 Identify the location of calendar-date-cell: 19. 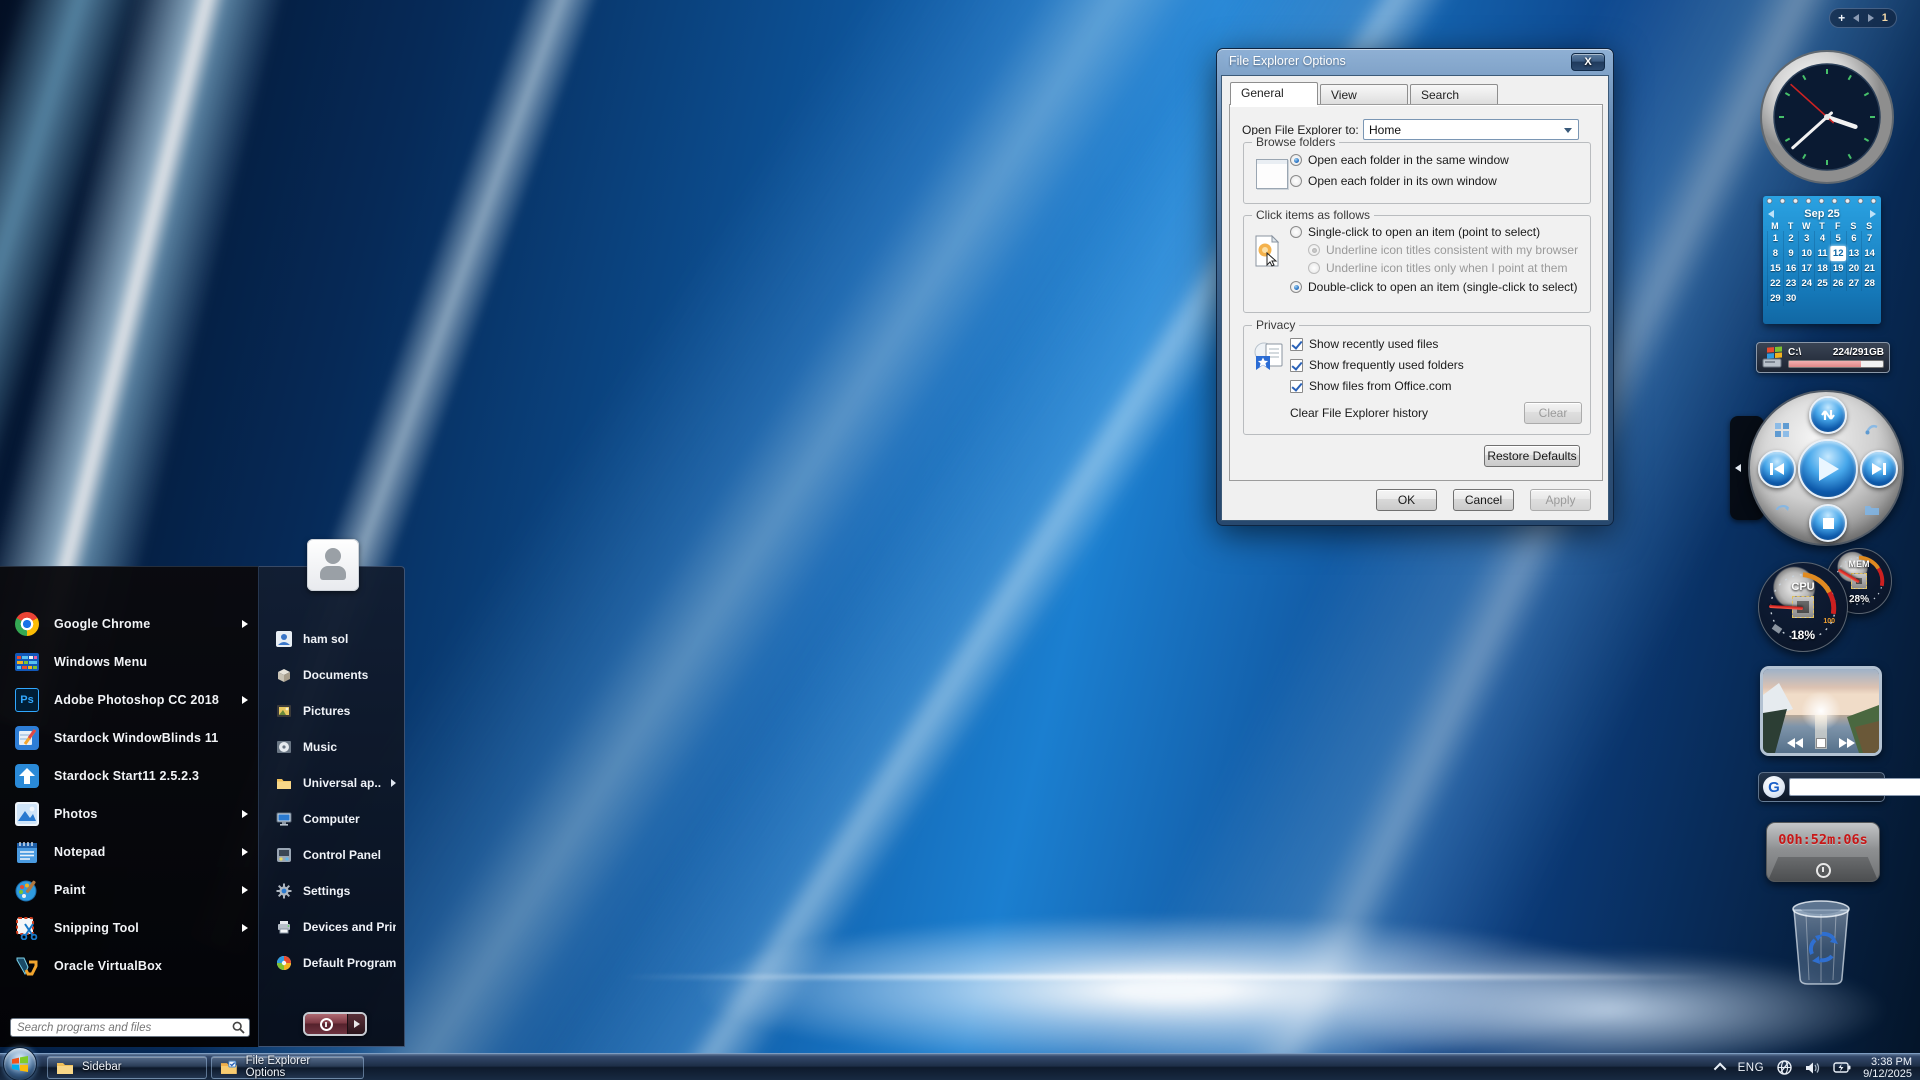
(1837, 268).